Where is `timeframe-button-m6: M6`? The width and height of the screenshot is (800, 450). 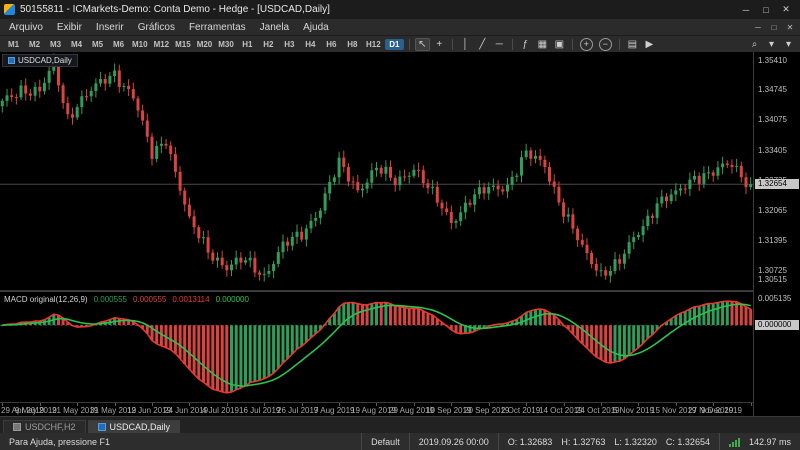
timeframe-button-m6: M6 is located at coordinates (118, 44).